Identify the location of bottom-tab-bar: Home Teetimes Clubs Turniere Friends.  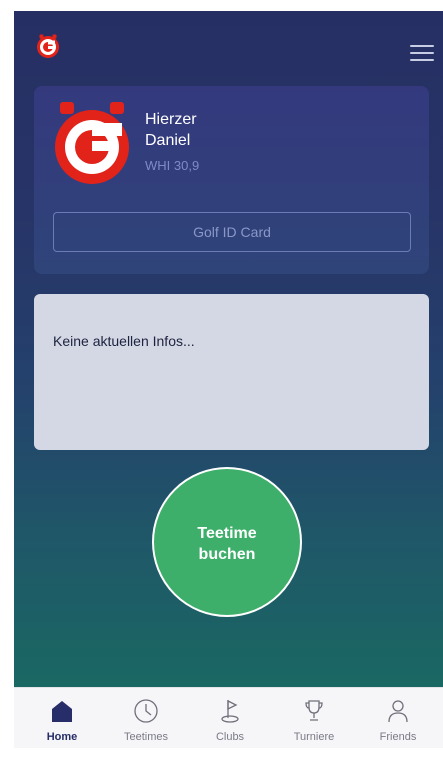
(228, 717).